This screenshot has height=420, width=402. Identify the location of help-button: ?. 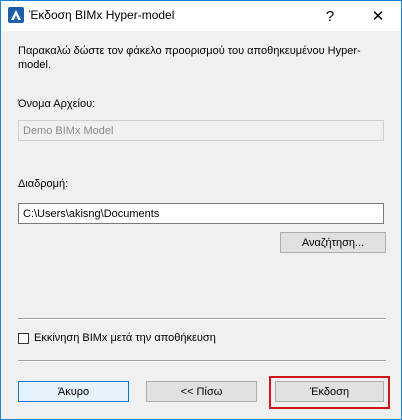
(330, 16).